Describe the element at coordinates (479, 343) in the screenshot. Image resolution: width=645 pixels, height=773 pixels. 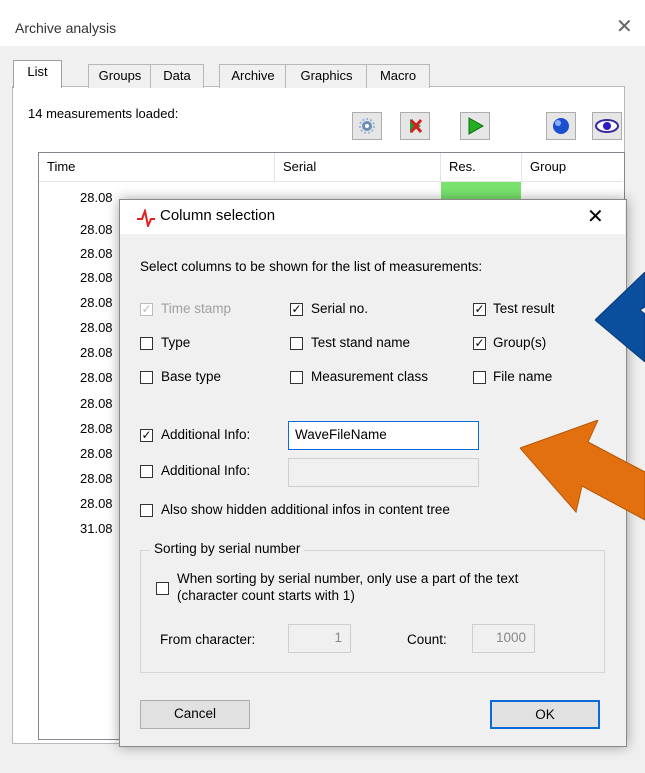
I see `groups-checkbox: ✓` at that location.